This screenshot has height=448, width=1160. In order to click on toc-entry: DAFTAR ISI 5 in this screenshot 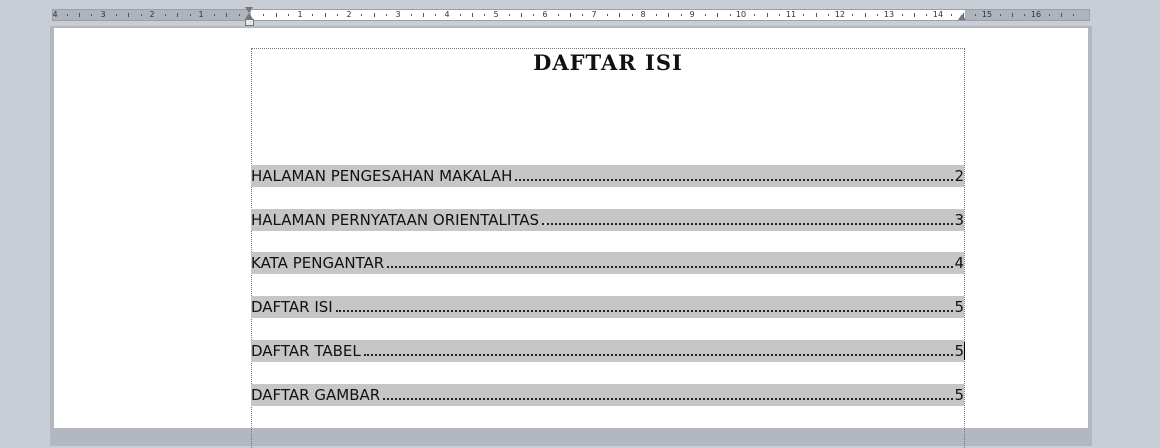, I will do `click(607, 307)`.